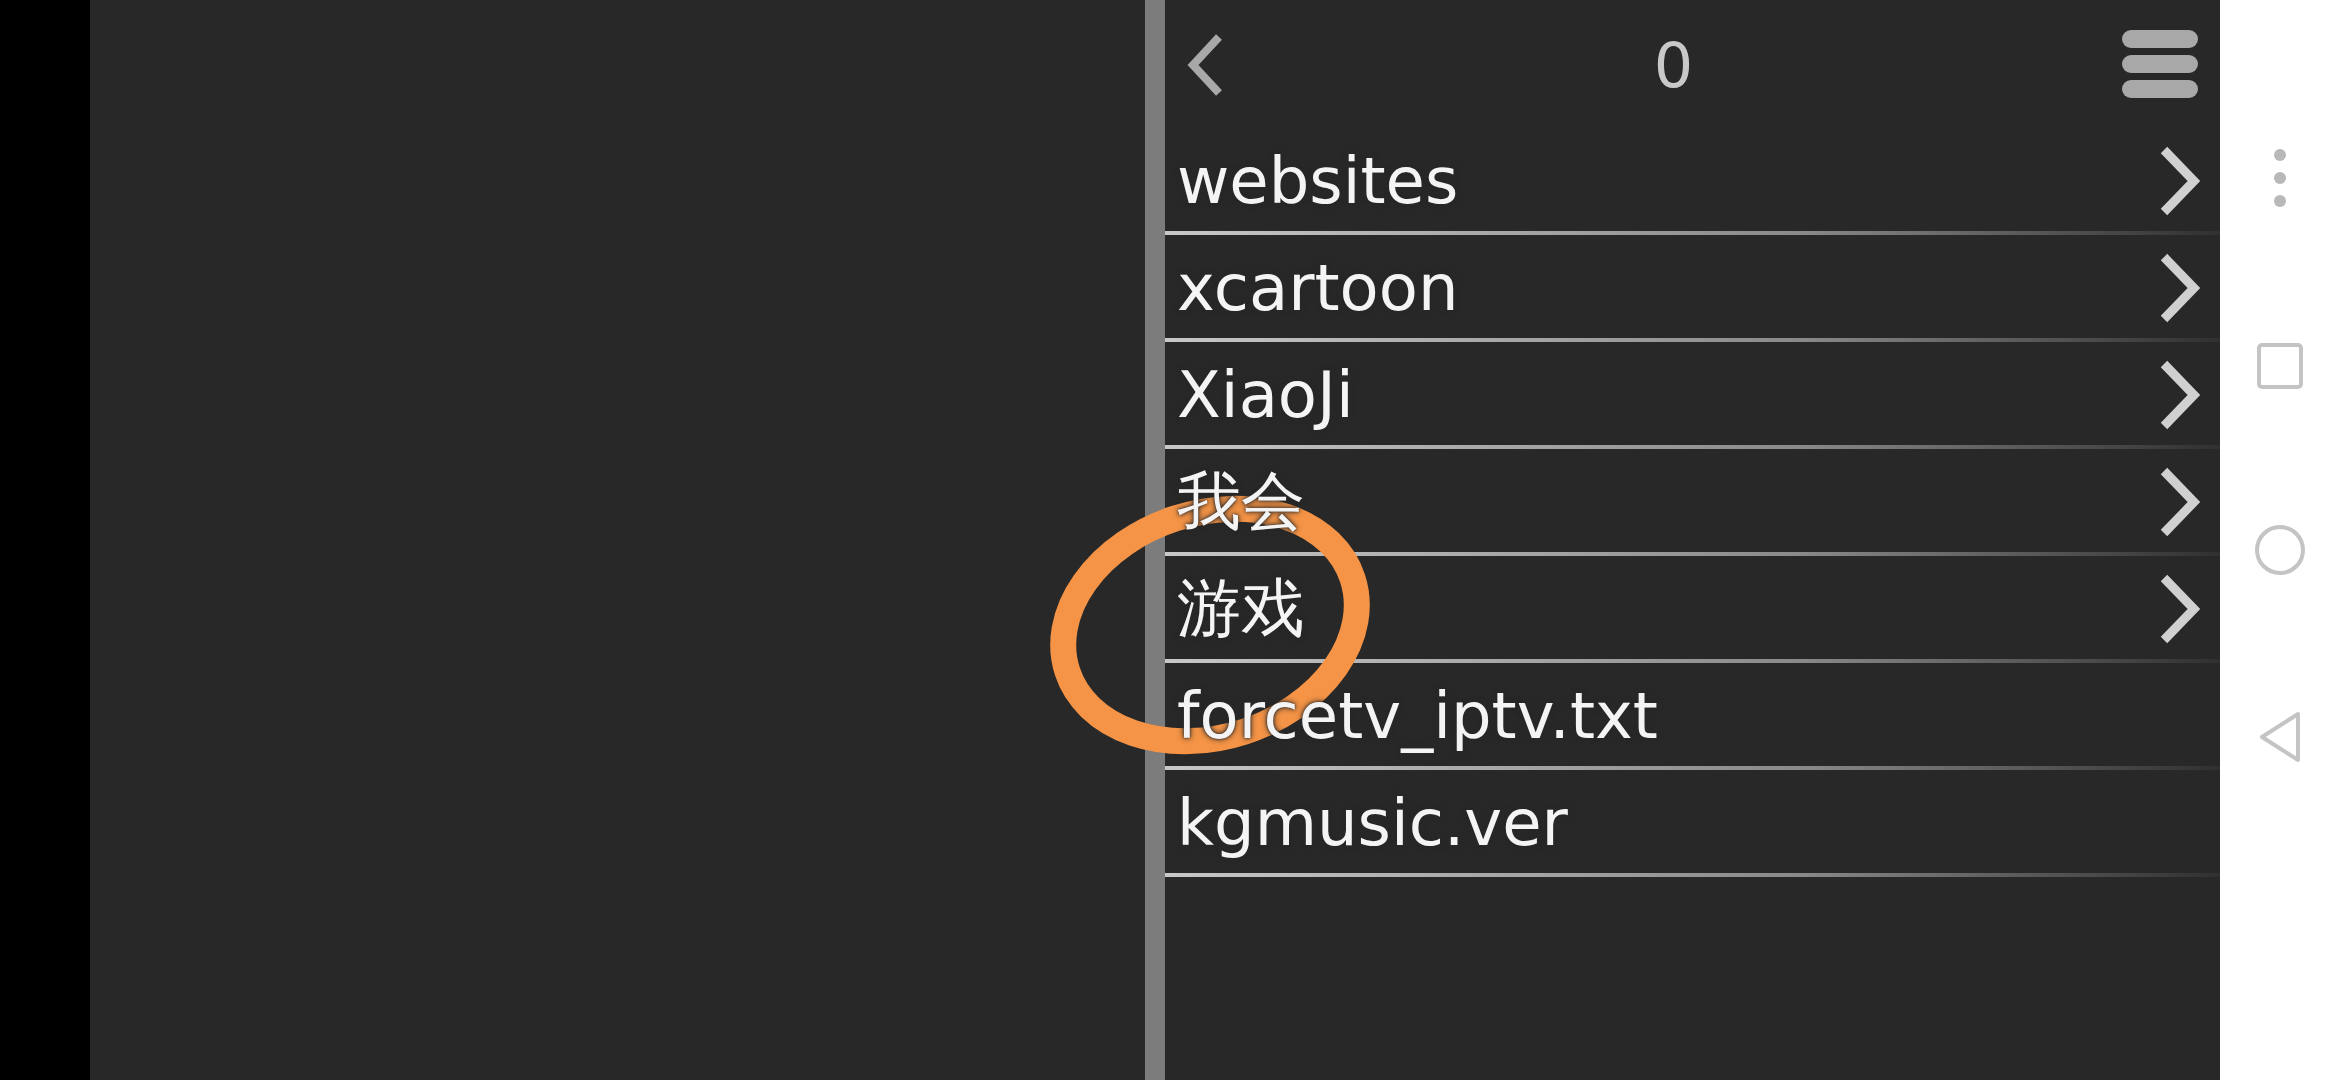 The image size is (2340, 1080). Describe the element at coordinates (2280, 549) in the screenshot. I see `home-icon` at that location.